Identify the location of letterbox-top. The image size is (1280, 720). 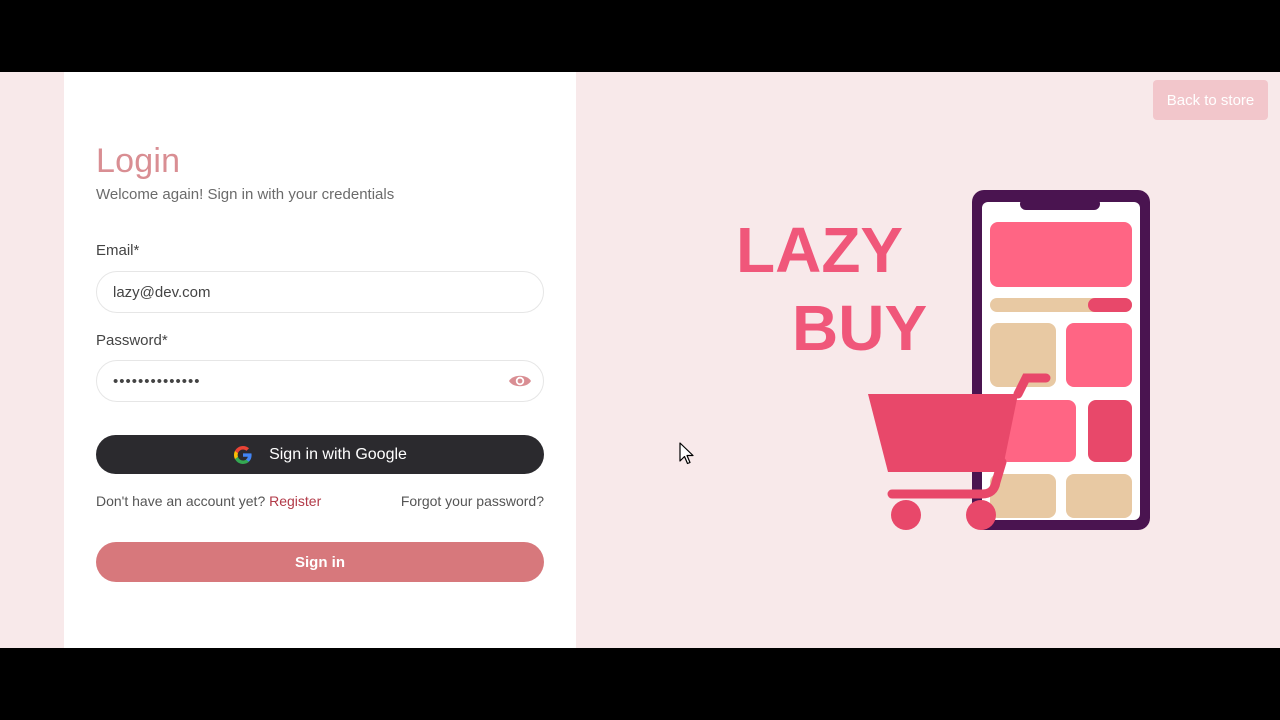
(640, 36).